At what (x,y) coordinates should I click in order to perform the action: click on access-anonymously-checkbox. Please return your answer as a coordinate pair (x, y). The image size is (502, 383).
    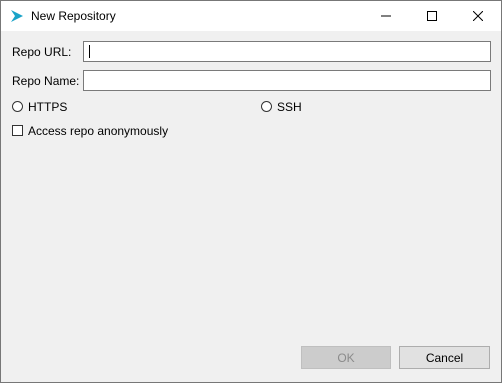
    Looking at the image, I should click on (17, 130).